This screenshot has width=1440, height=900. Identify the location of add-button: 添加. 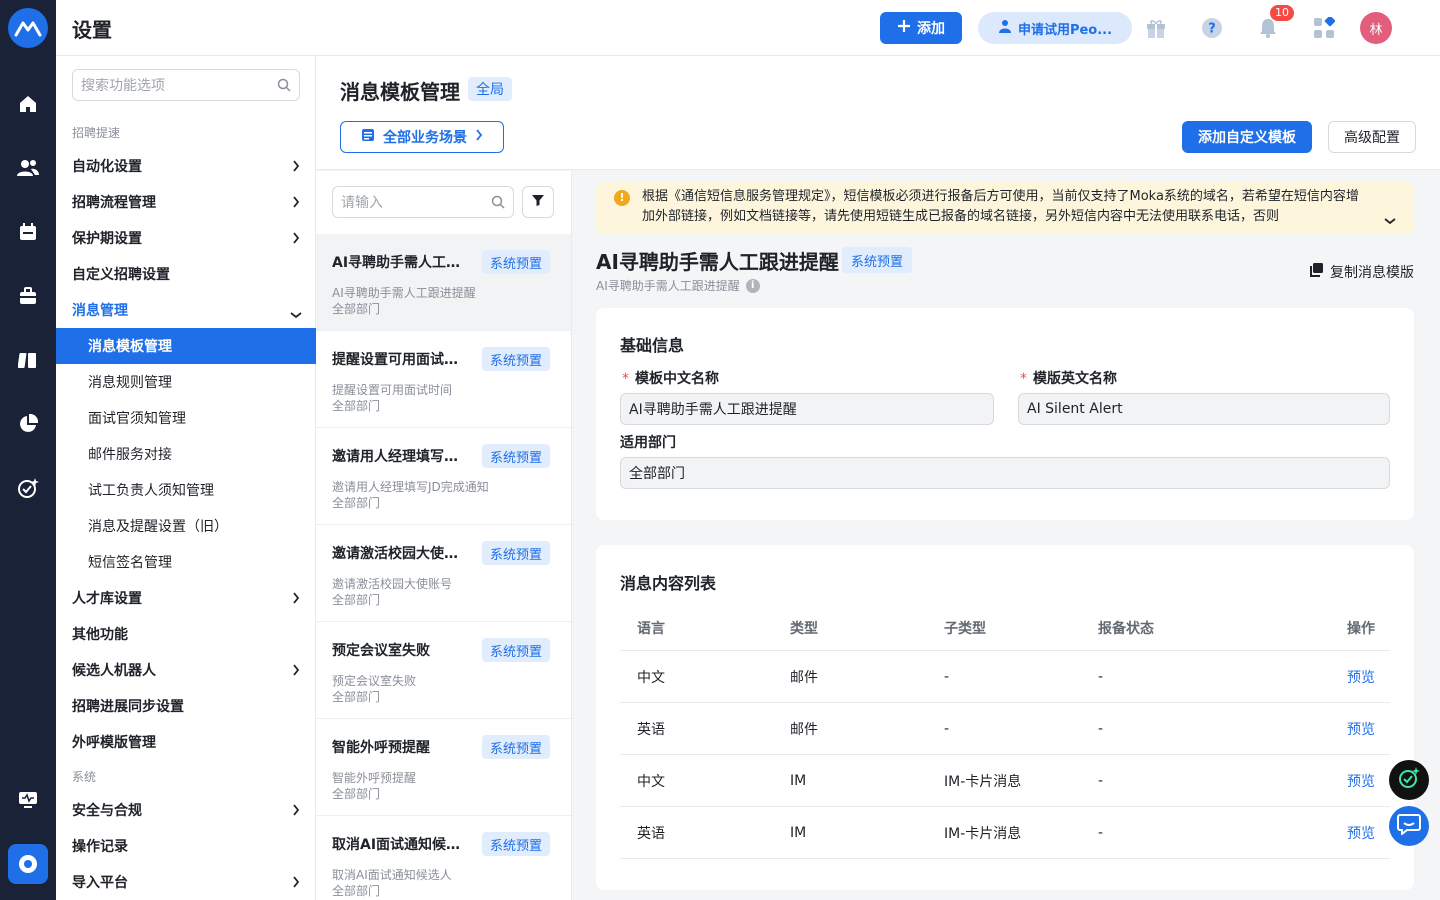
(921, 28).